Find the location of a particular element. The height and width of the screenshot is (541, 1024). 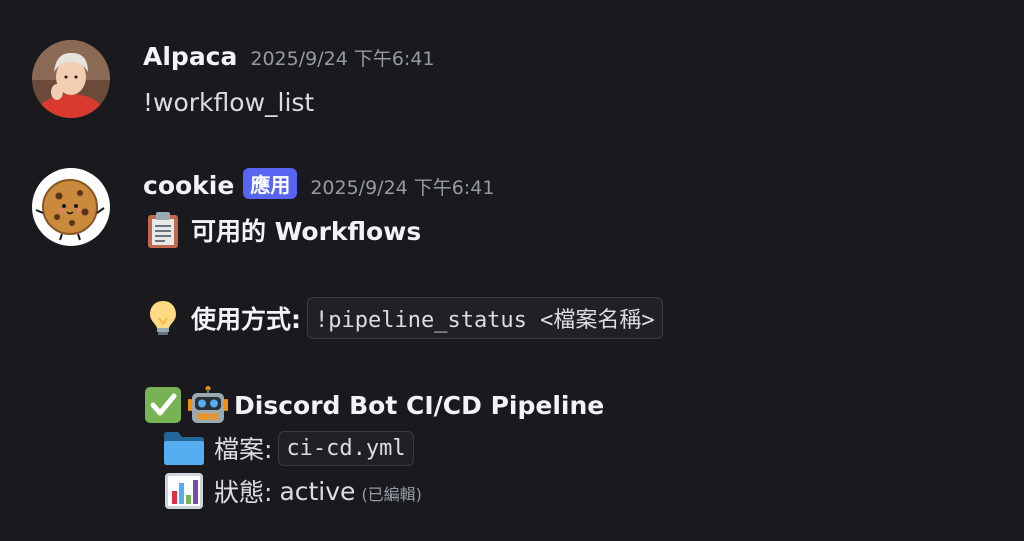

workflows-title: 可用的 Workflows is located at coordinates (306, 231).